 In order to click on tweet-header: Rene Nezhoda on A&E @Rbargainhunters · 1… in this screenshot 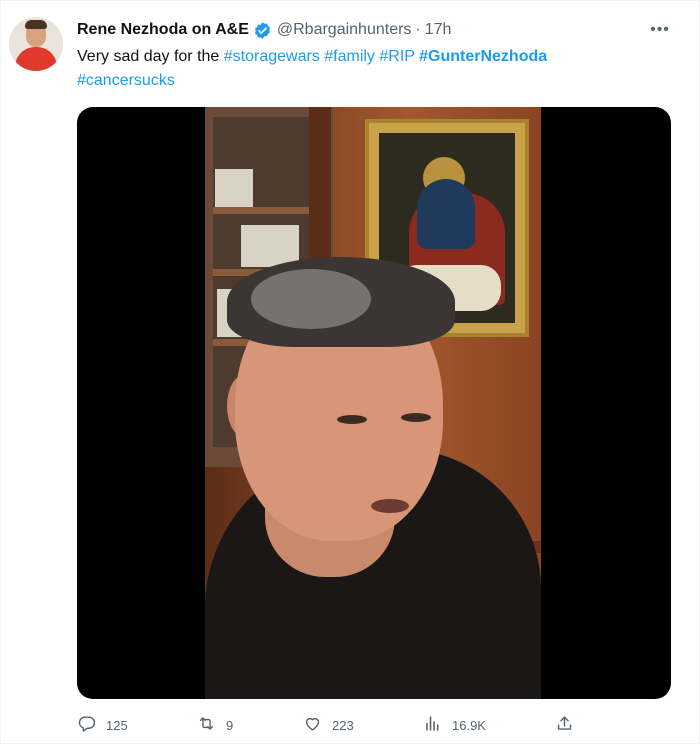, I will do `click(264, 30)`.